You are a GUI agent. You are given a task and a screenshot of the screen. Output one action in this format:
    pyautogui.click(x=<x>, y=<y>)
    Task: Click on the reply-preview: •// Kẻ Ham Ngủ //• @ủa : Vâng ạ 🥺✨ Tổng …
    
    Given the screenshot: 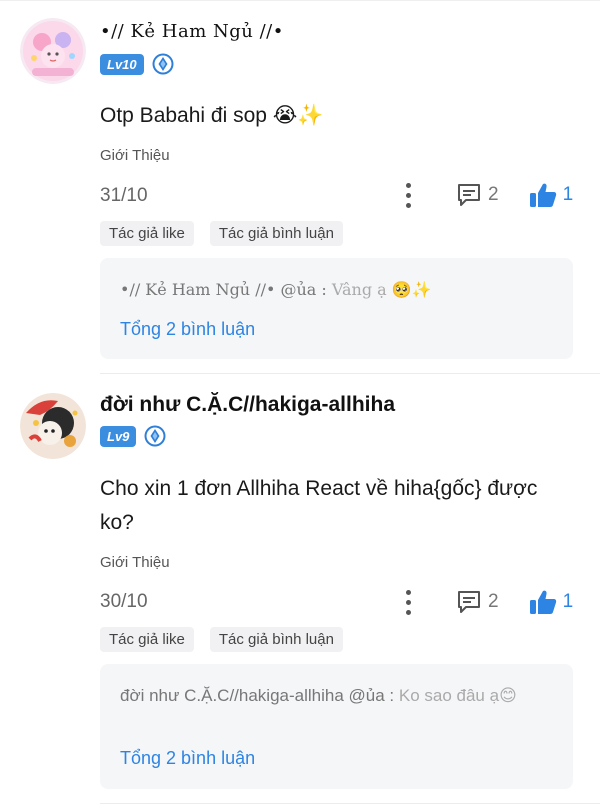 What is the action you would take?
    pyautogui.click(x=336, y=308)
    